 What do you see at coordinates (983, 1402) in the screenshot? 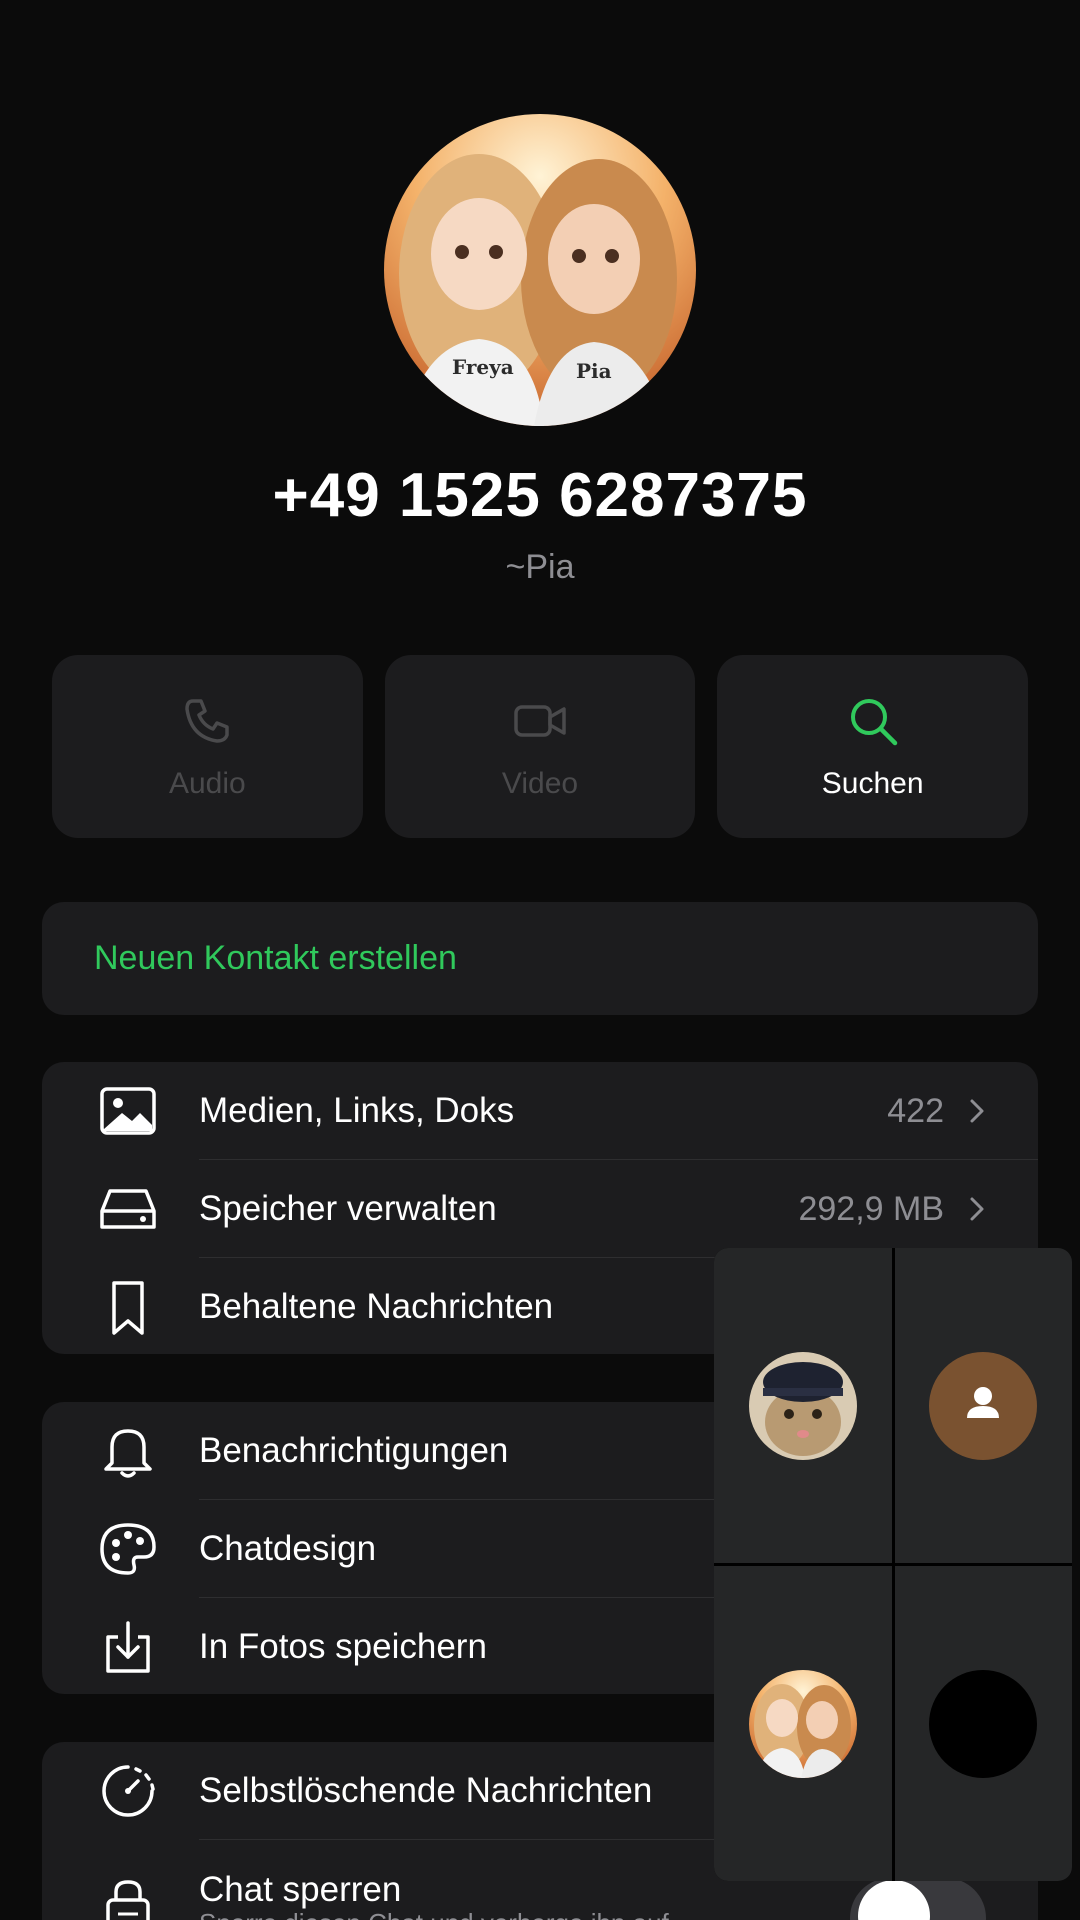
I see `person-icon` at bounding box center [983, 1402].